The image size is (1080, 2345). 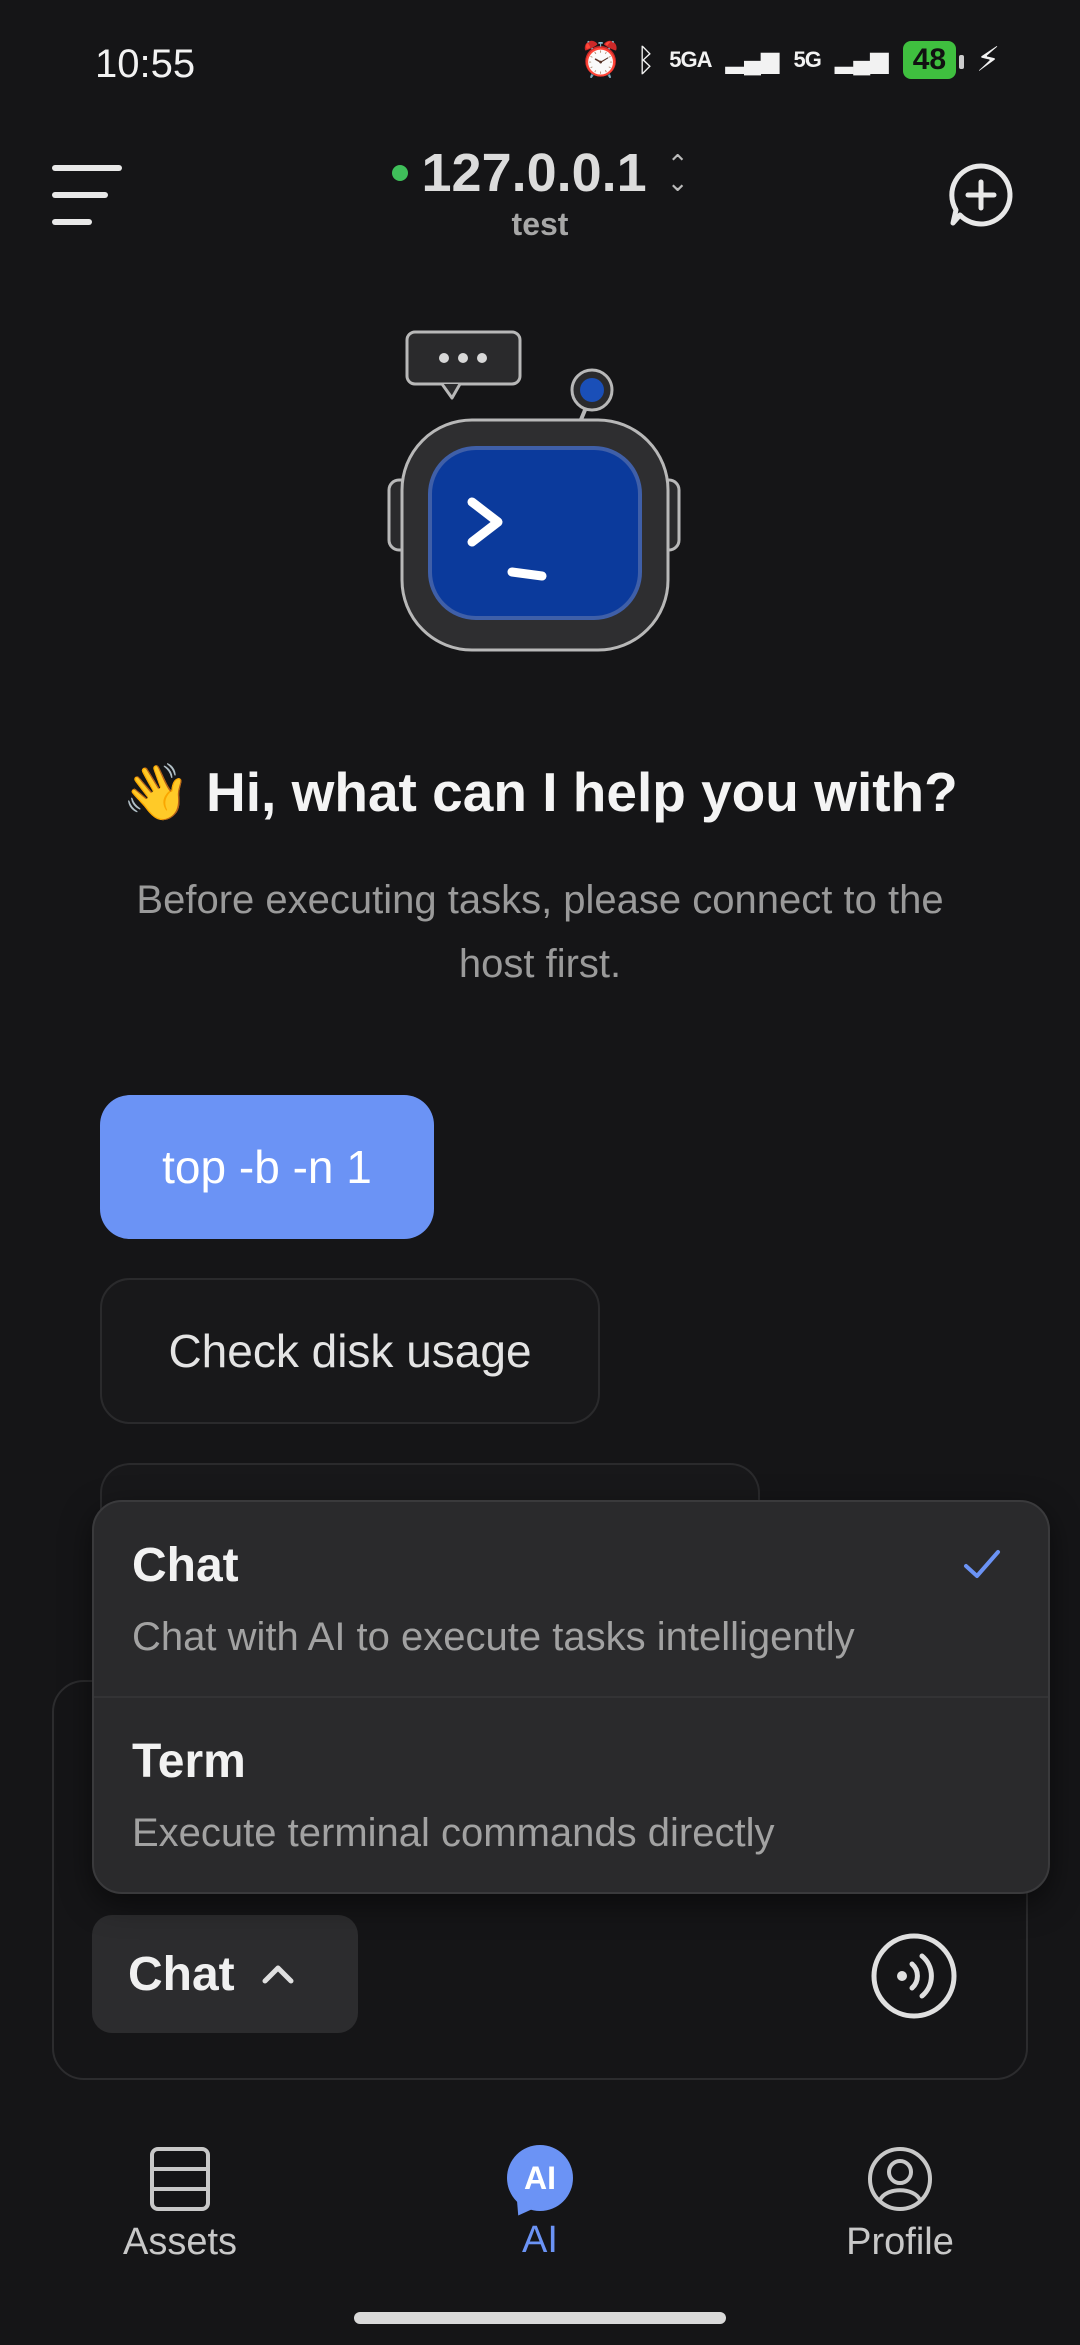 I want to click on home-indicator, so click(x=540, y=2318).